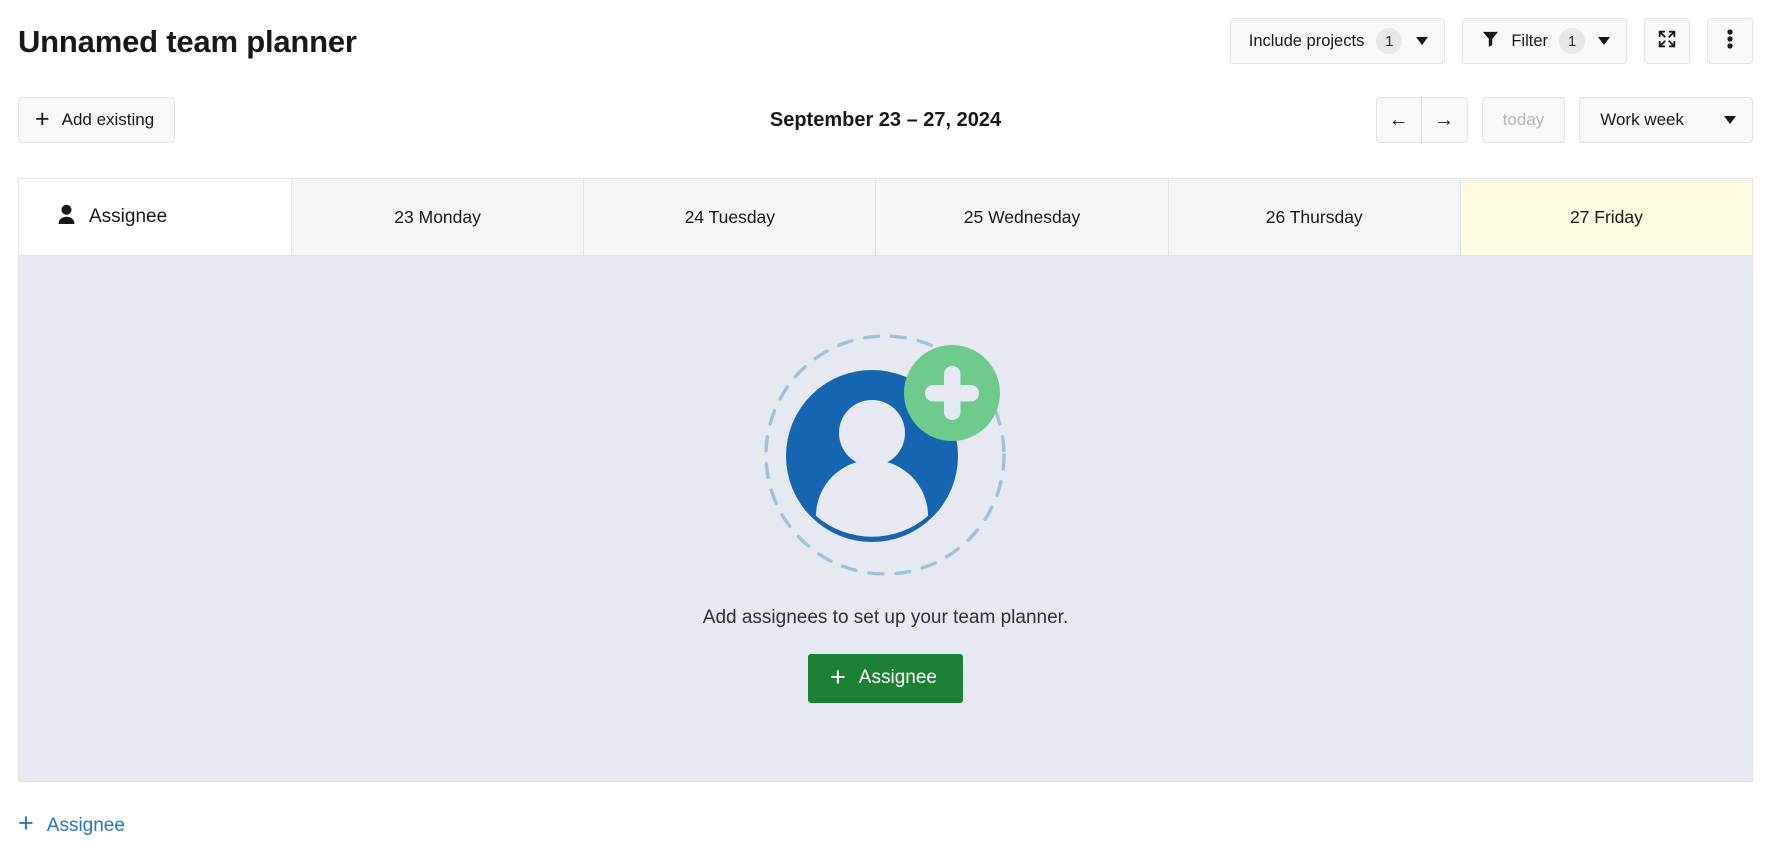 Image resolution: width=1771 pixels, height=853 pixels. I want to click on column-header-day-wednesday: 25 Wednesday, so click(1022, 217).